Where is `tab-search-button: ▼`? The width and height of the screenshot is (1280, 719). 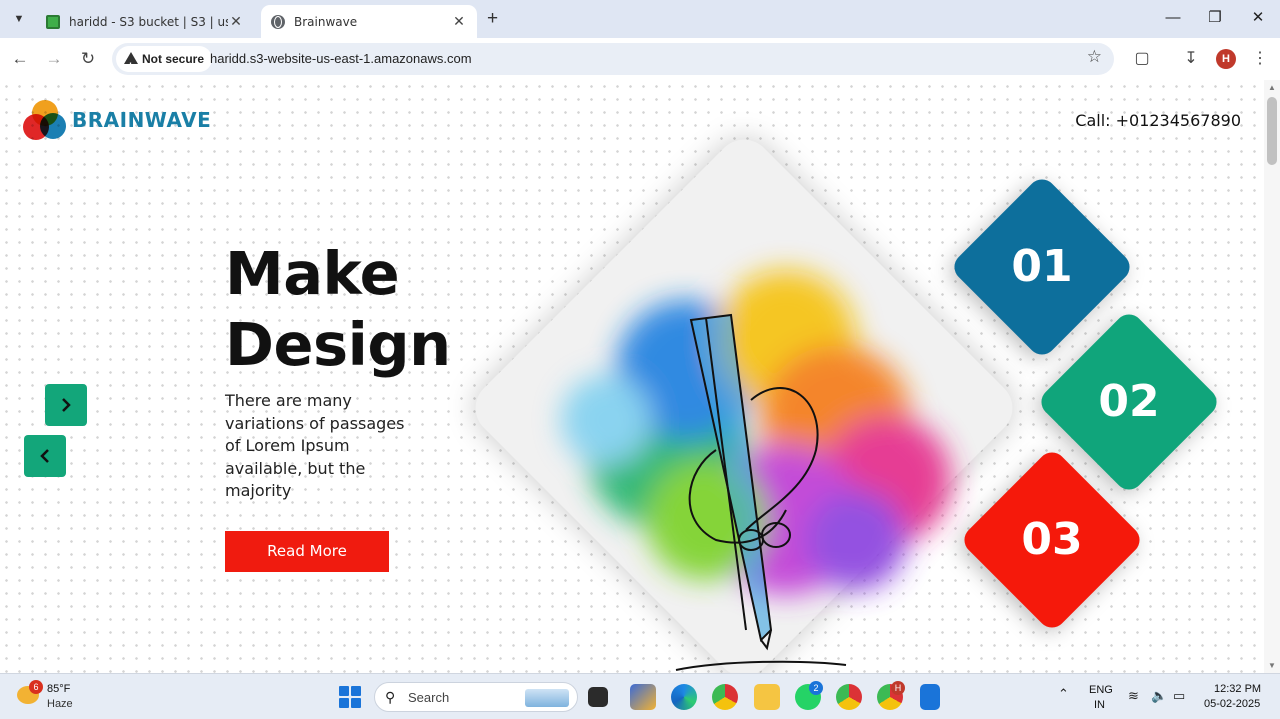
tab-search-button: ▼ is located at coordinates (19, 19).